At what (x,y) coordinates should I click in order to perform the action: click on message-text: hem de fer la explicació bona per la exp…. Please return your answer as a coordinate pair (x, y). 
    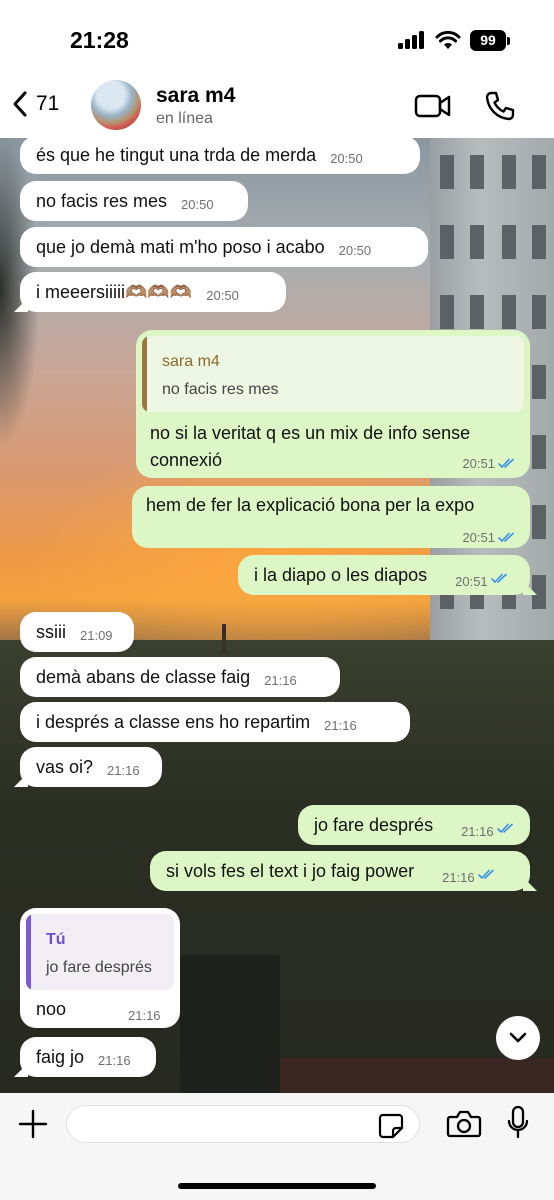
    Looking at the image, I should click on (310, 505).